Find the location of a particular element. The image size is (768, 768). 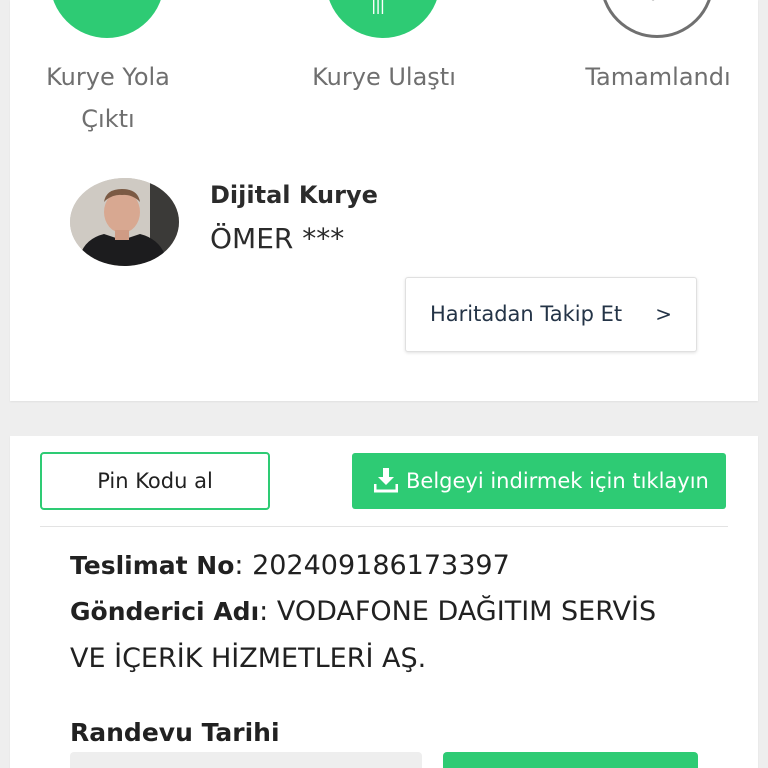

step-courier-arrived-circle: ||| is located at coordinates (383, 19).